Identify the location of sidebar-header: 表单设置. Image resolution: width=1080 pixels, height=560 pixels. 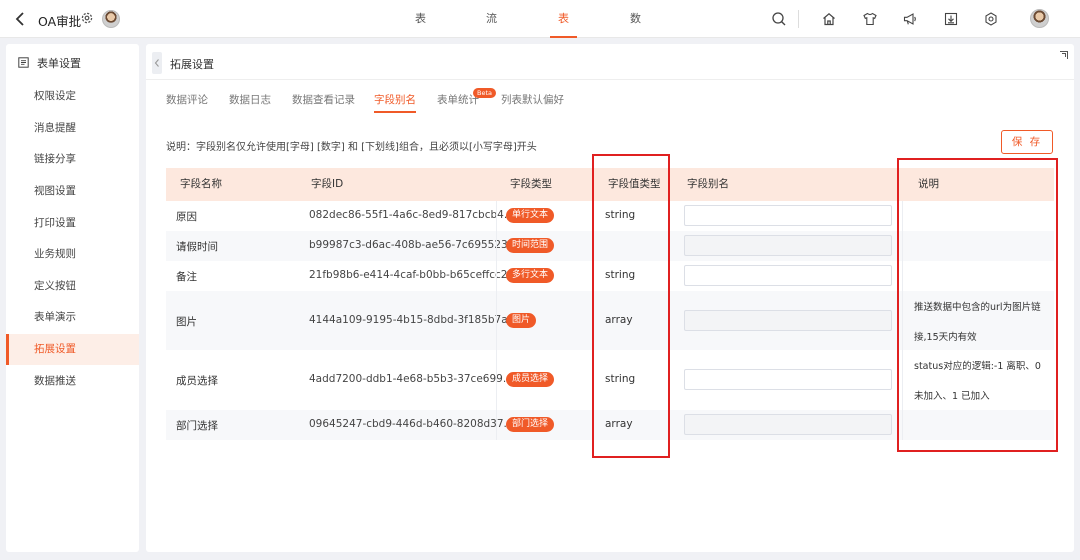
(72, 62).